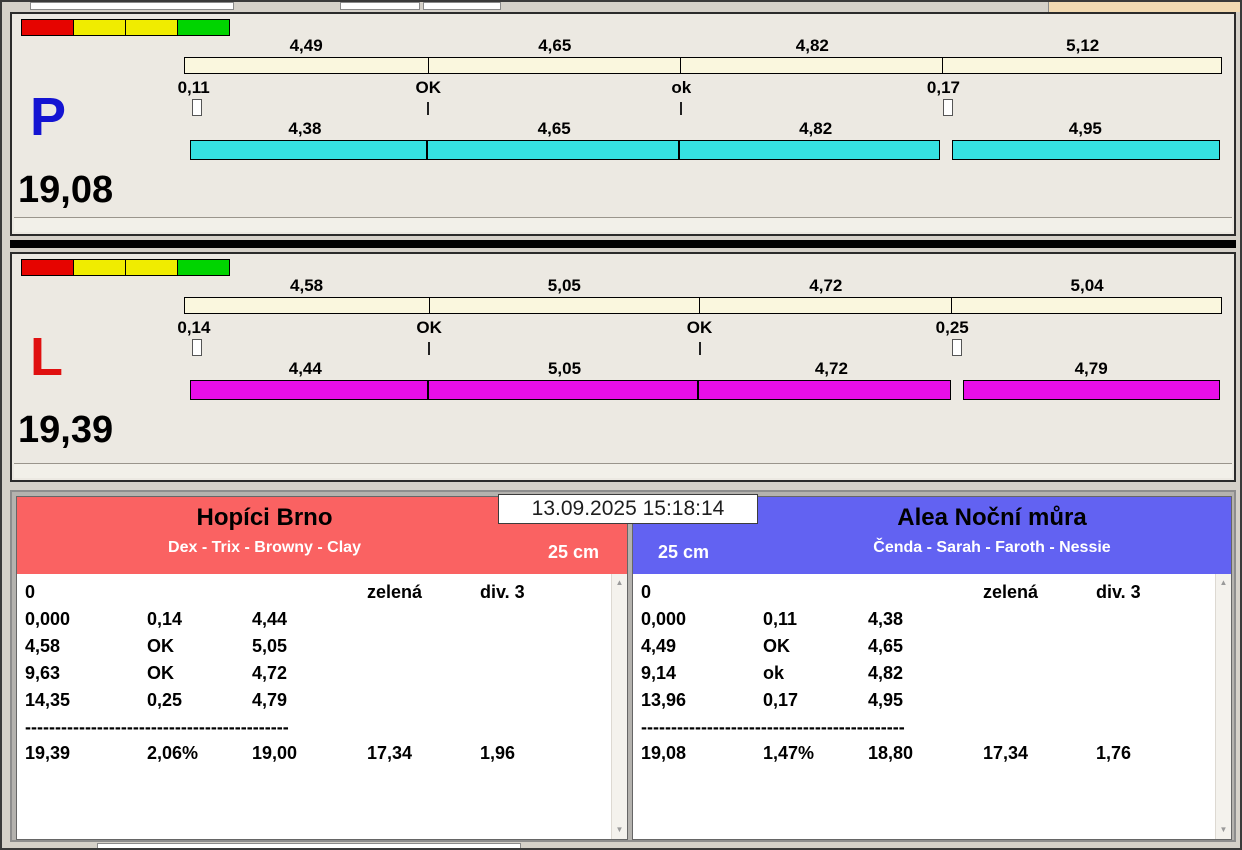 The height and width of the screenshot is (850, 1242). I want to click on result-cell: 13,96, so click(664, 700).